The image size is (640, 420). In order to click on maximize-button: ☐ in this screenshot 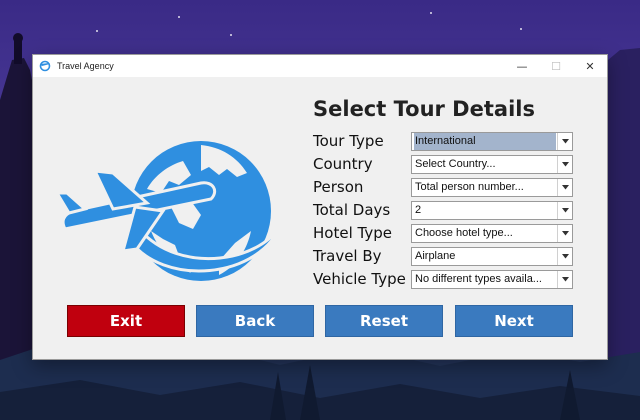, I will do `click(556, 66)`.